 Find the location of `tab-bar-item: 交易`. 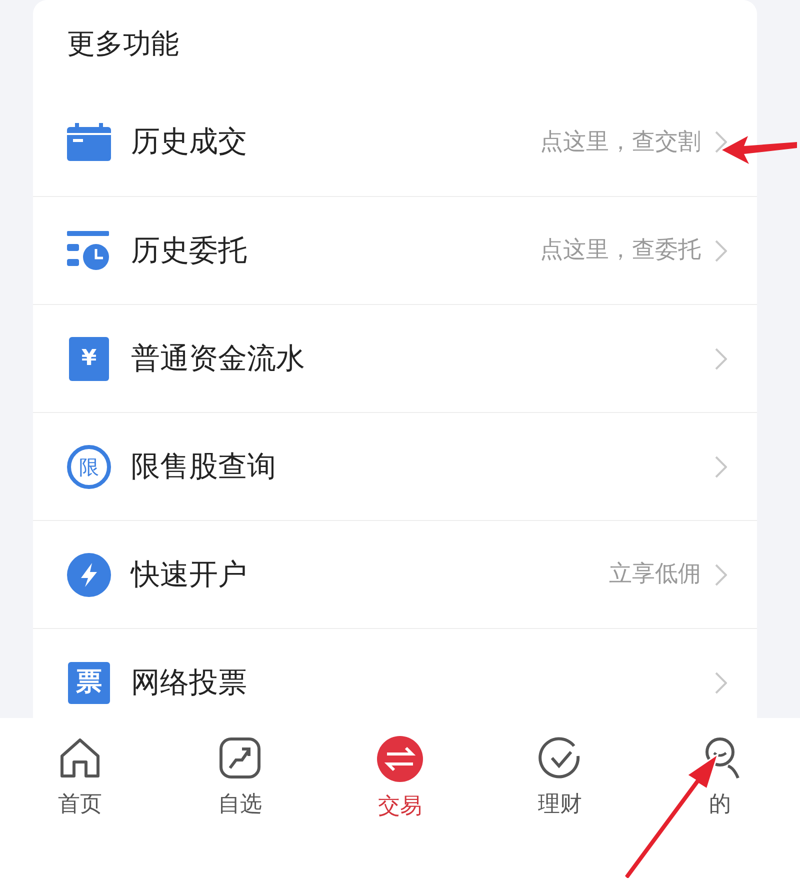

tab-bar-item: 交易 is located at coordinates (400, 809).